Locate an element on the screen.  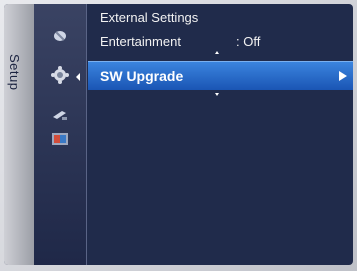
scroll-down-icon is located at coordinates (217, 94).